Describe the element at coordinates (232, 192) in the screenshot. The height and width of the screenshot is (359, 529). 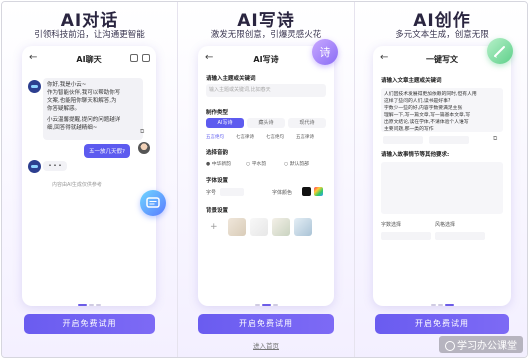
I see `font-size-select` at that location.